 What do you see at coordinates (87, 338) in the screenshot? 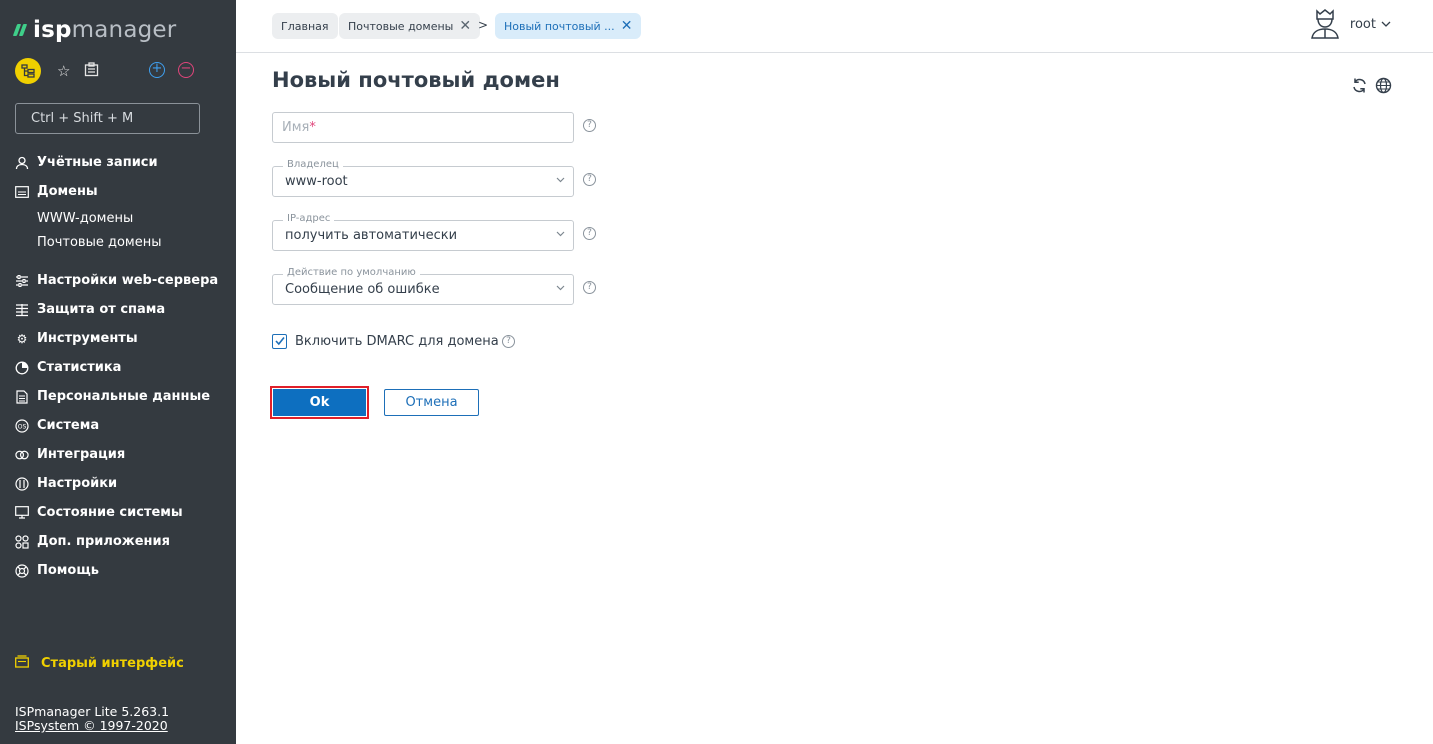
I see `menu-item-label: Инструменты` at bounding box center [87, 338].